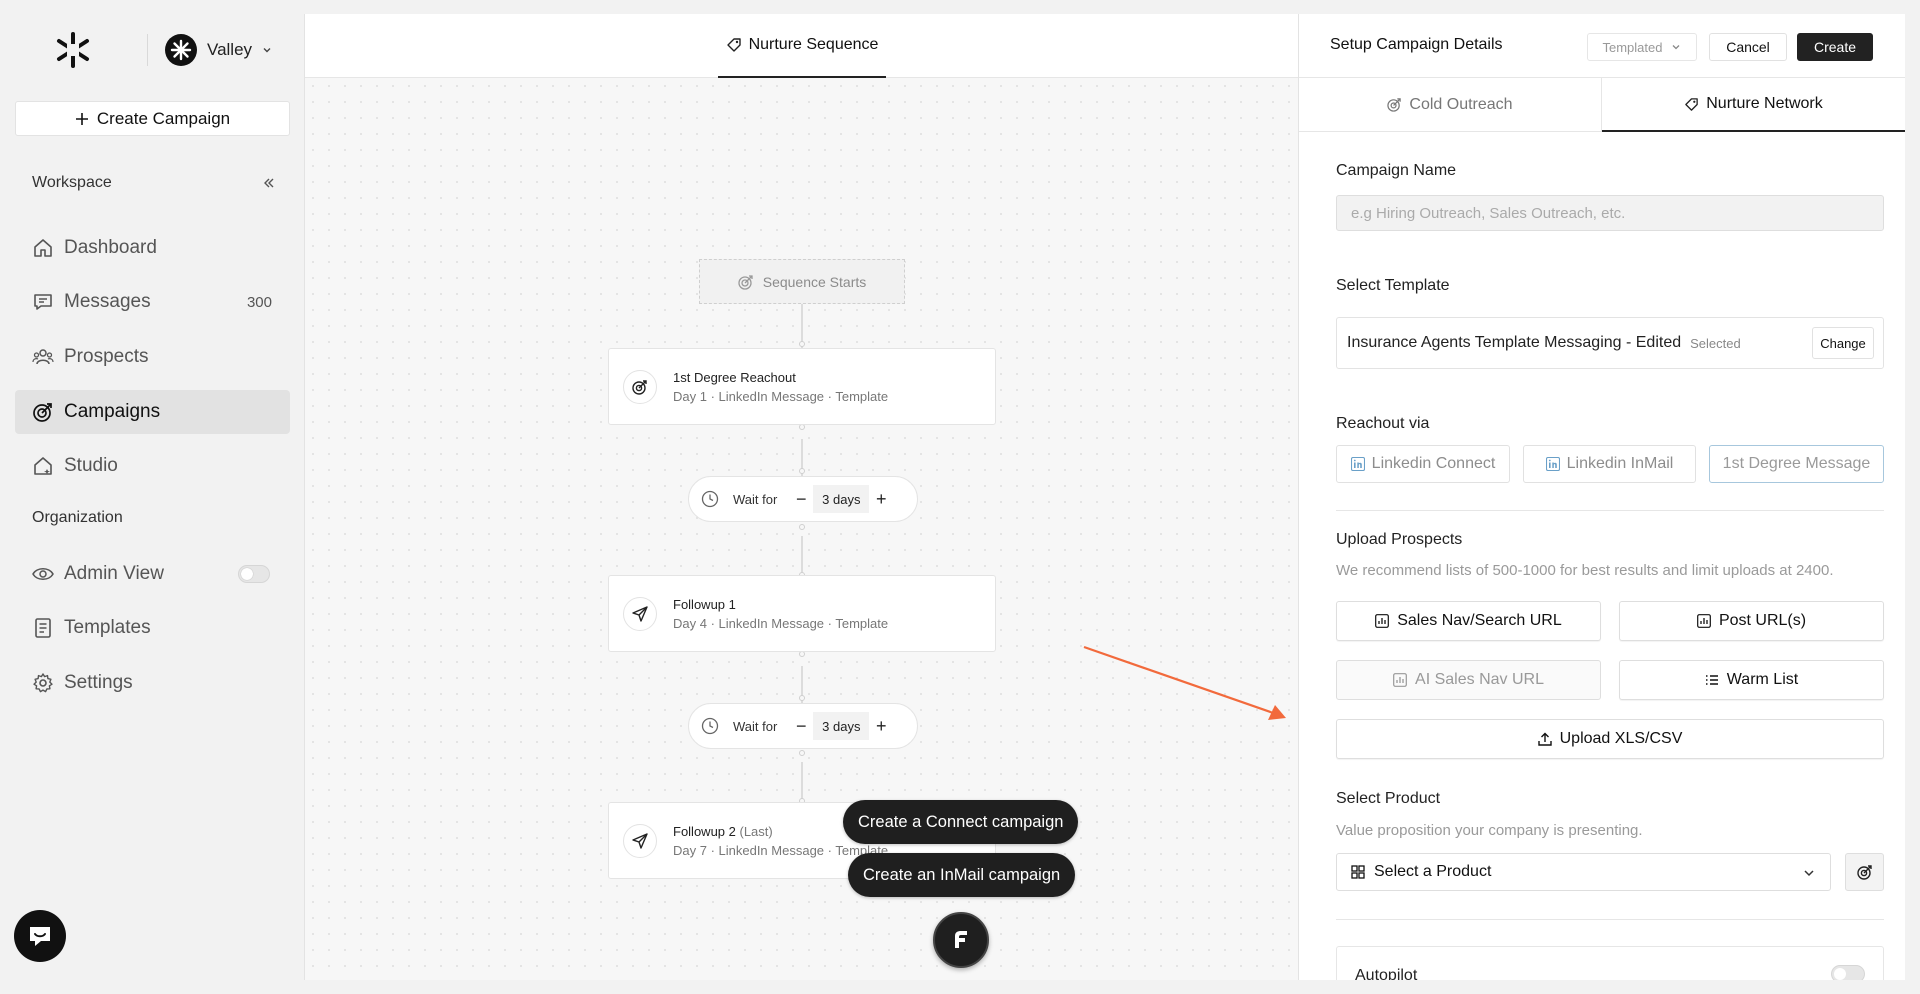  I want to click on sidebar-item-label: Admin View, so click(114, 573).